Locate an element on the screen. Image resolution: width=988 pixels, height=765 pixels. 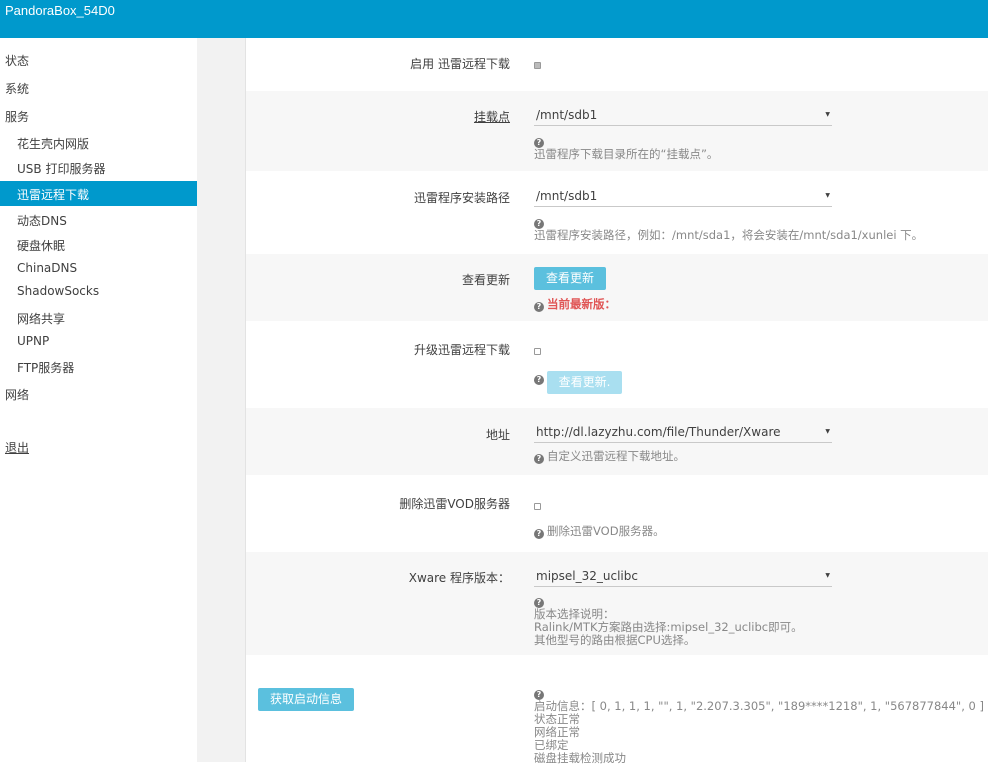
version-status: ? 当前最新版： is located at coordinates (575, 304).